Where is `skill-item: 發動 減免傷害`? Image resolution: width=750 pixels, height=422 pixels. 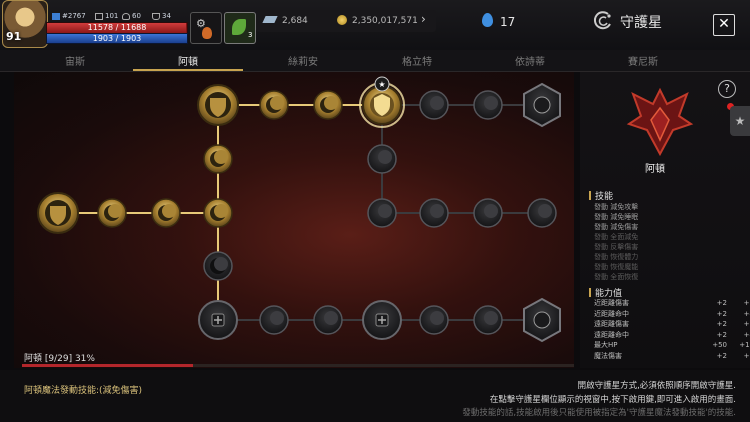 skill-item: 發動 減免傷害 is located at coordinates (616, 227).